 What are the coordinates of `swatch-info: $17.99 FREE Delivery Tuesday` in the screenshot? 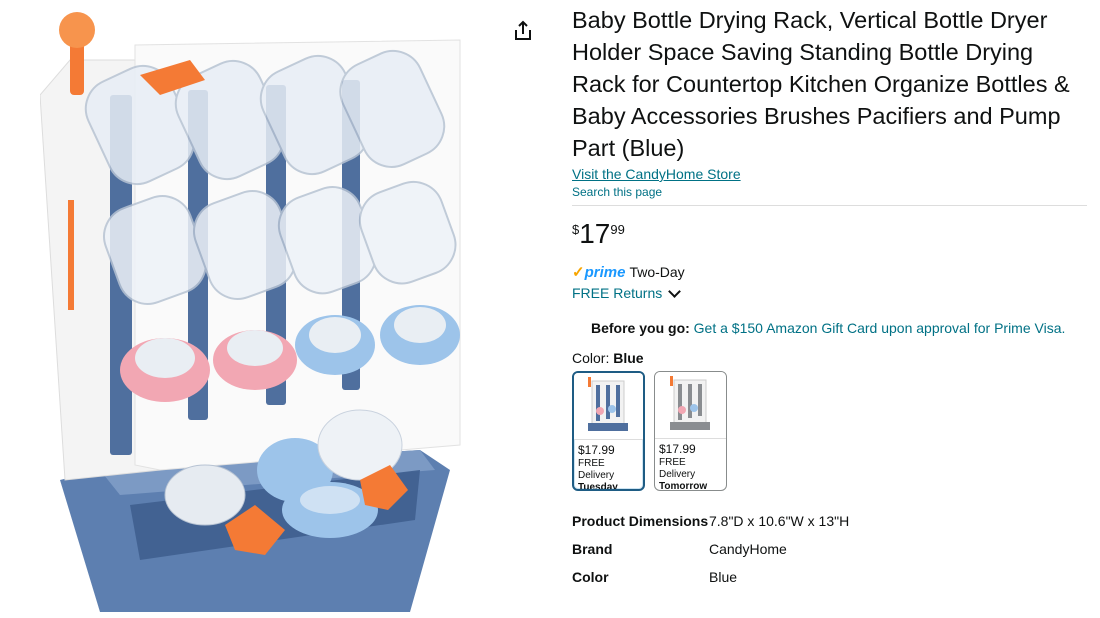 It's located at (608, 465).